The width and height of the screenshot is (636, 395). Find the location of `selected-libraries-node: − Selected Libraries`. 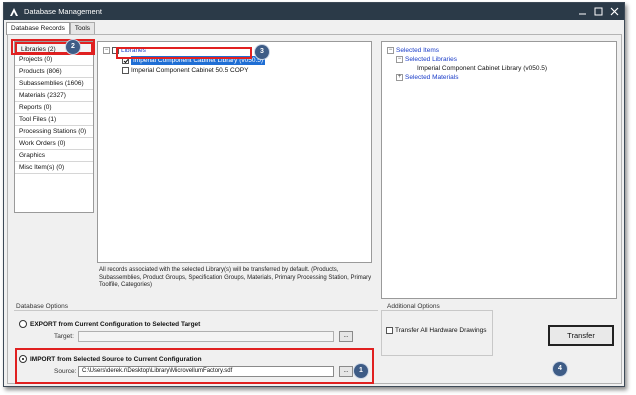

selected-libraries-node: − Selected Libraries is located at coordinates (426, 59).